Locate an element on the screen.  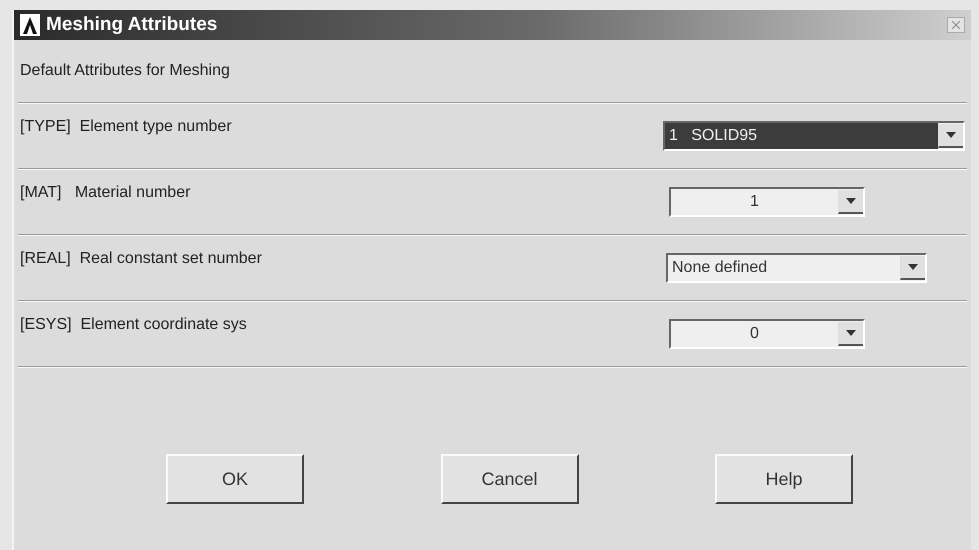
close-button is located at coordinates (956, 25).